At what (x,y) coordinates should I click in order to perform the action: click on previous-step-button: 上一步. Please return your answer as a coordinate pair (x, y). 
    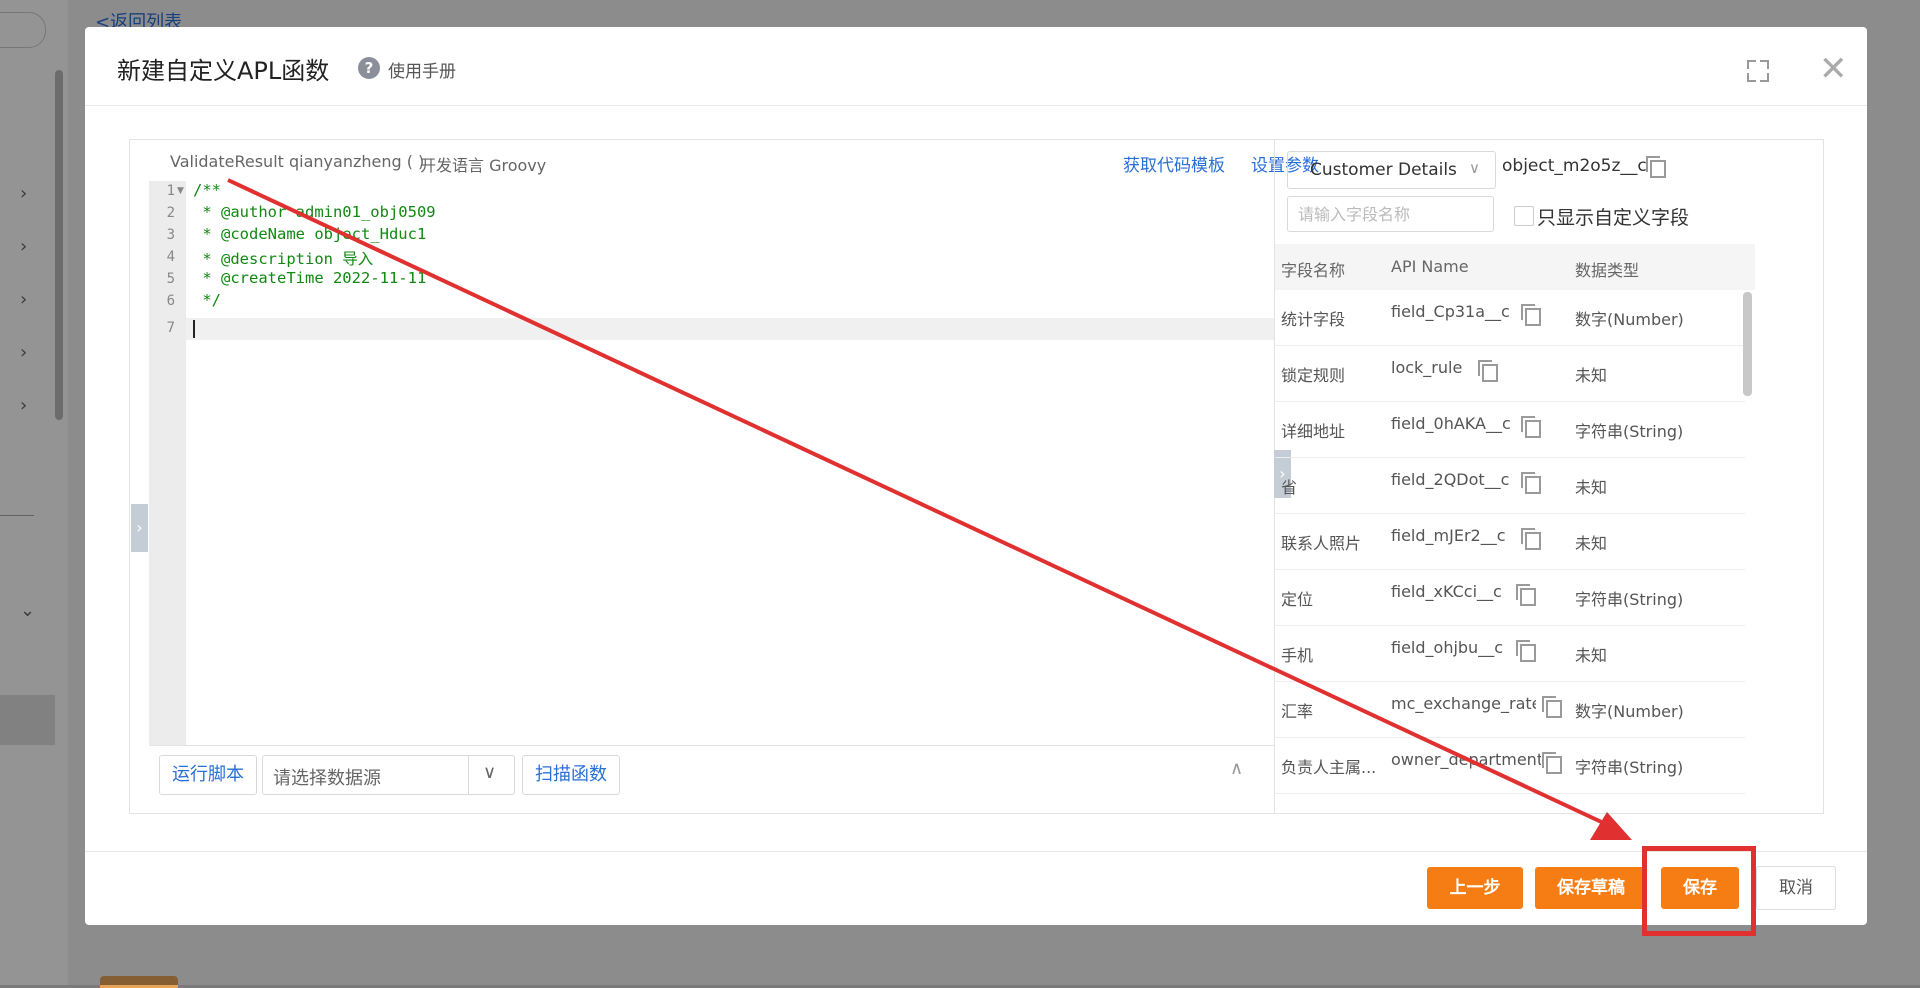
    Looking at the image, I should click on (1475, 888).